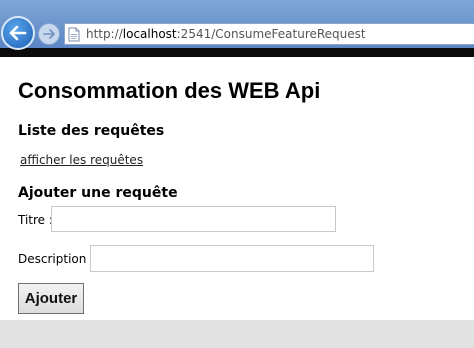 Image resolution: width=474 pixels, height=348 pixels. I want to click on back-arrow-icon, so click(18, 33).